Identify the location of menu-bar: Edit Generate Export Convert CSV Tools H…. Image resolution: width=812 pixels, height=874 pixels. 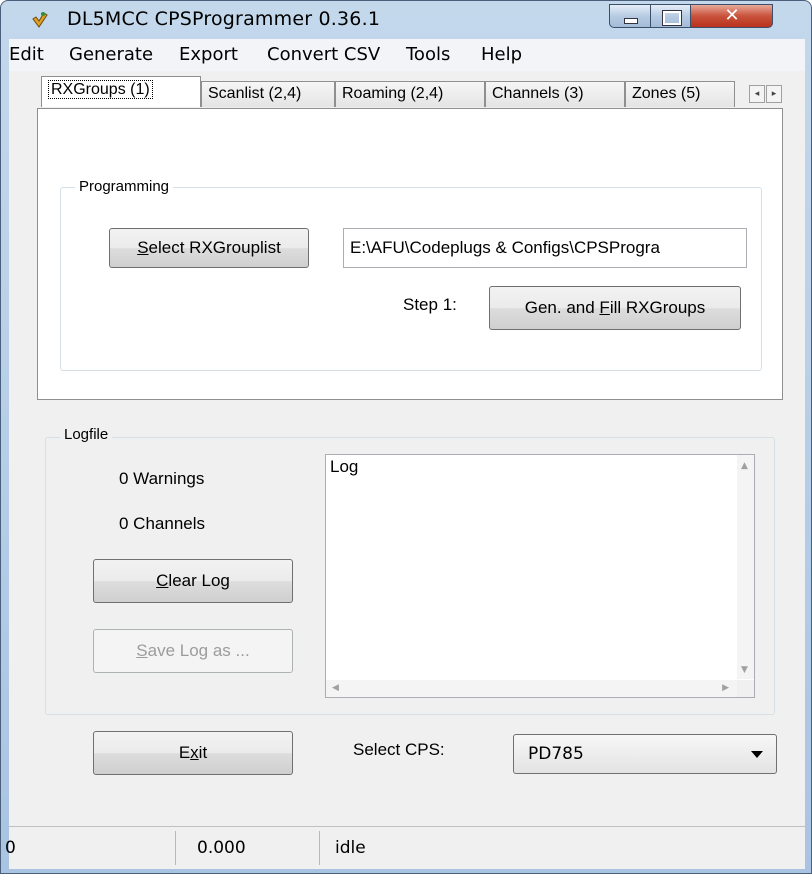
(407, 55).